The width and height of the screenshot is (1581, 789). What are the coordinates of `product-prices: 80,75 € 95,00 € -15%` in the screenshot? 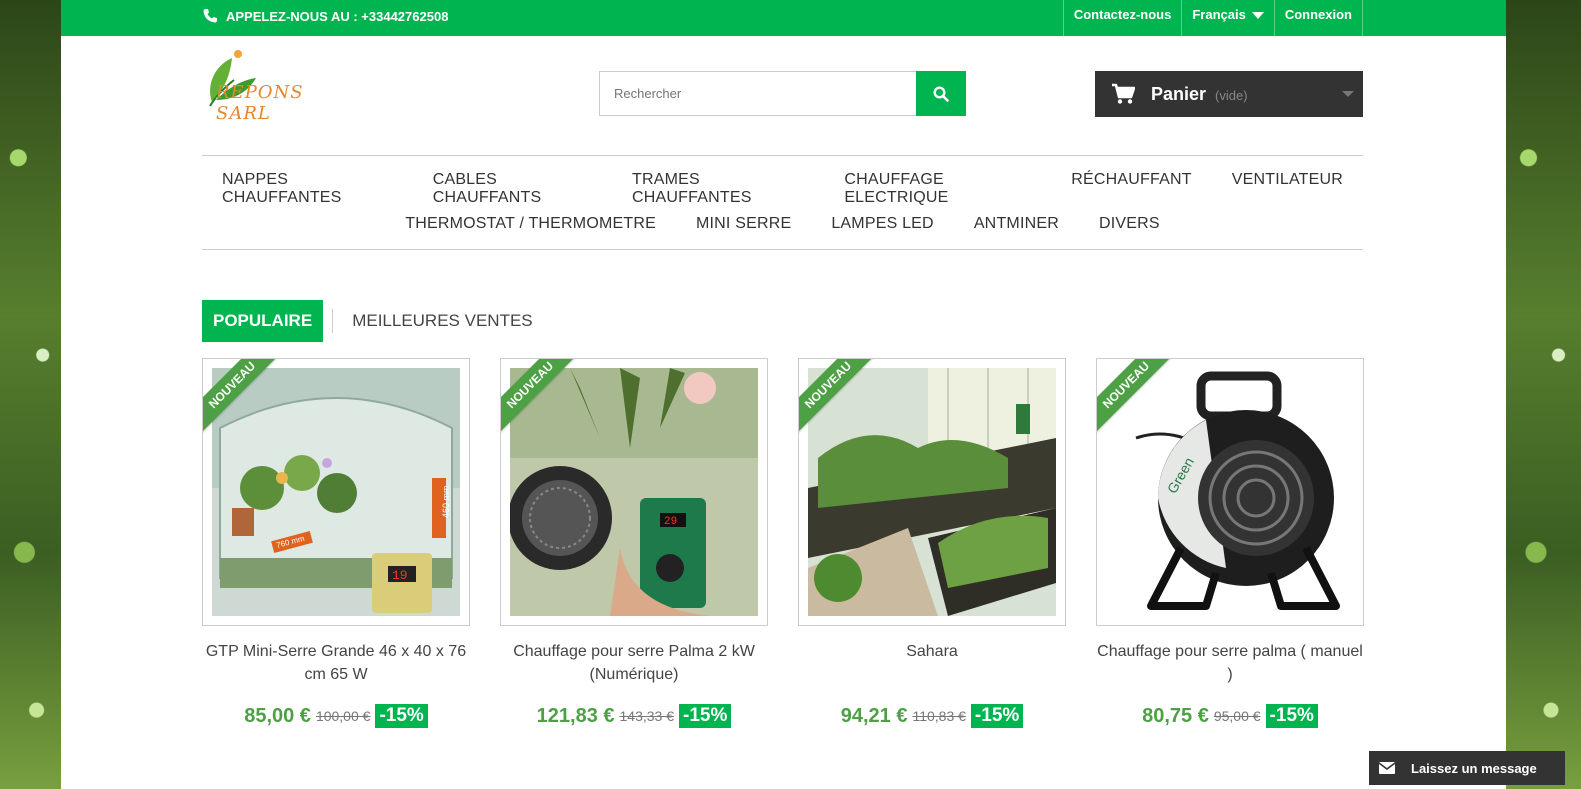 It's located at (1230, 716).